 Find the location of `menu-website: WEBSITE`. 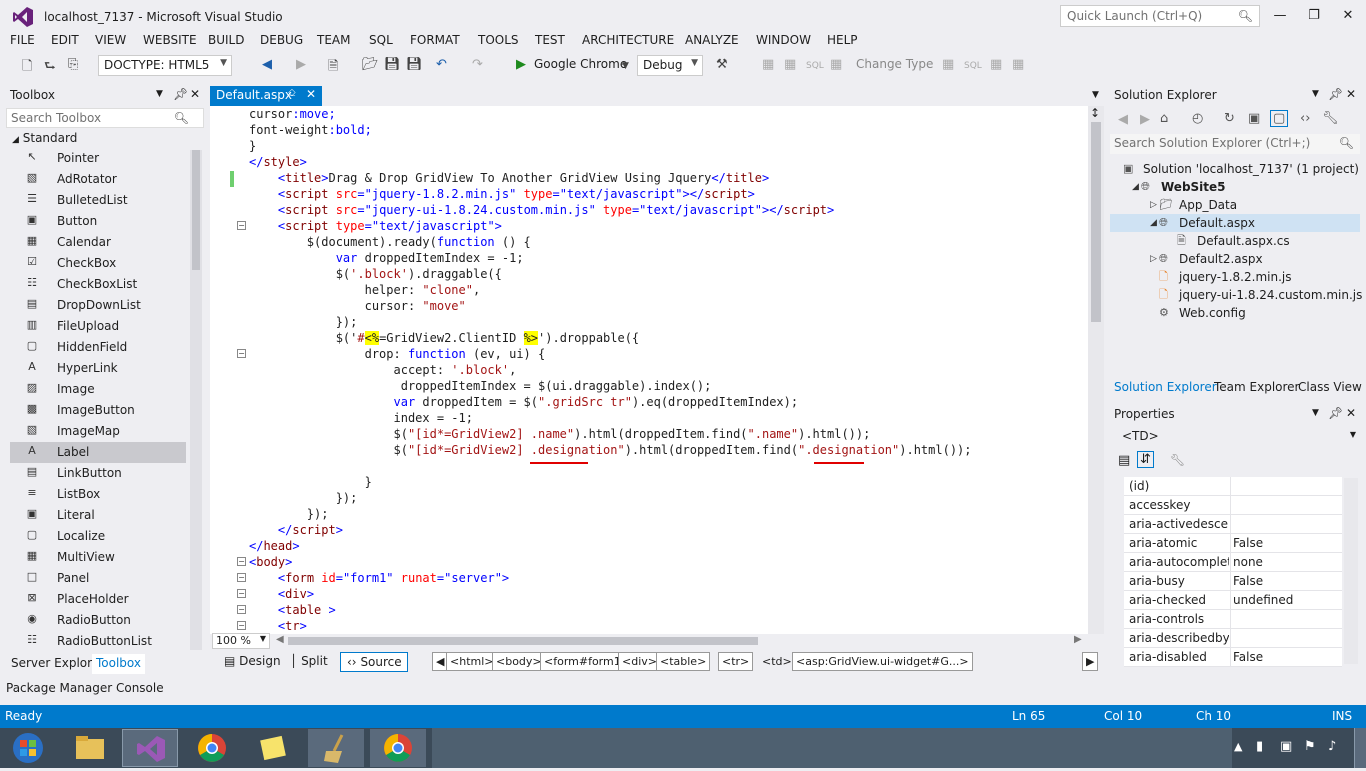

menu-website: WEBSITE is located at coordinates (170, 40).